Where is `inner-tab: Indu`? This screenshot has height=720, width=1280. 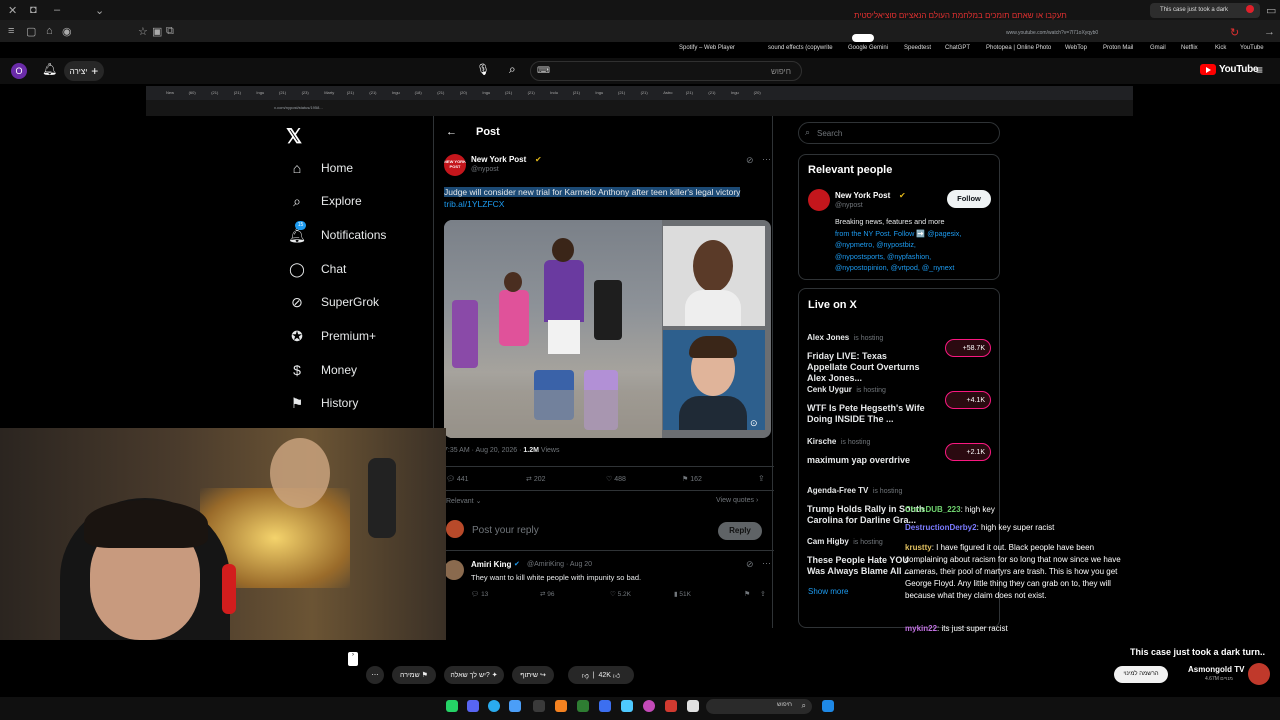 inner-tab: Indu is located at coordinates (554, 92).